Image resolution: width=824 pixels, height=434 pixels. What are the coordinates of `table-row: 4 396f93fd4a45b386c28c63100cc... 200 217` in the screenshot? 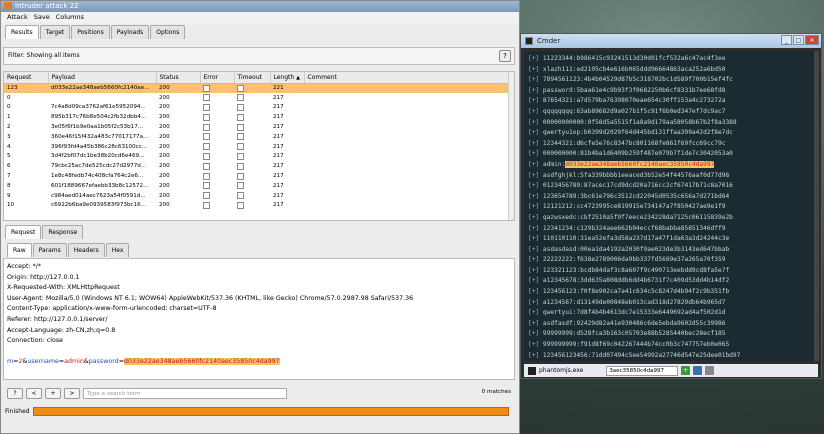 It's located at (259, 147).